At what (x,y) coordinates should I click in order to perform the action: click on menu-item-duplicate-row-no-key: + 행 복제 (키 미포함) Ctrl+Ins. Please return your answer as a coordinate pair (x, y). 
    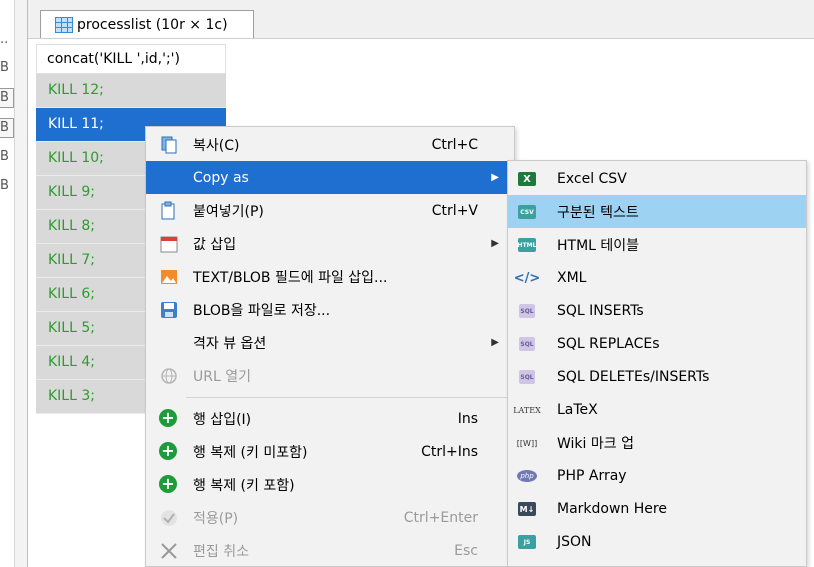
    Looking at the image, I should click on (330, 451).